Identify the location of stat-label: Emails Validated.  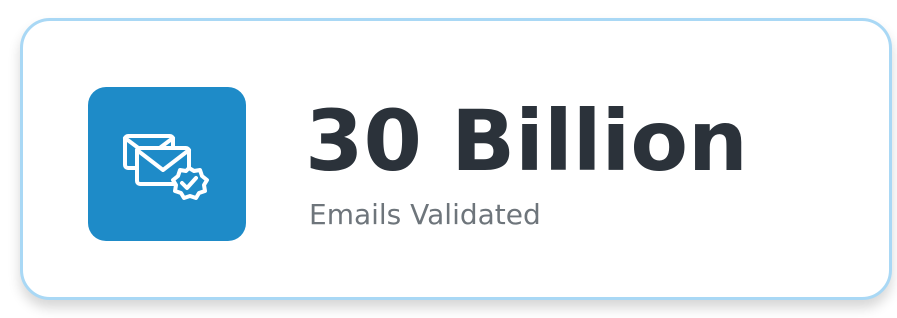
(425, 214).